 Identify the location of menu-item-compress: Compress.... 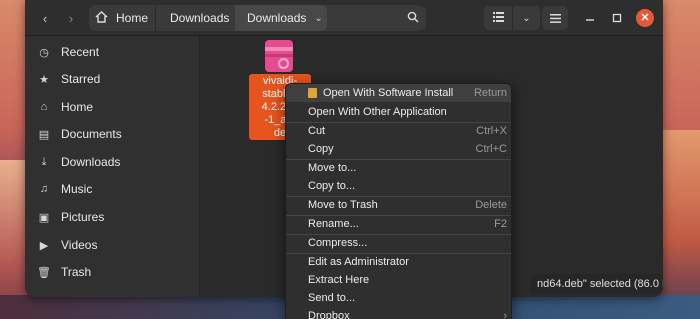
(398, 243).